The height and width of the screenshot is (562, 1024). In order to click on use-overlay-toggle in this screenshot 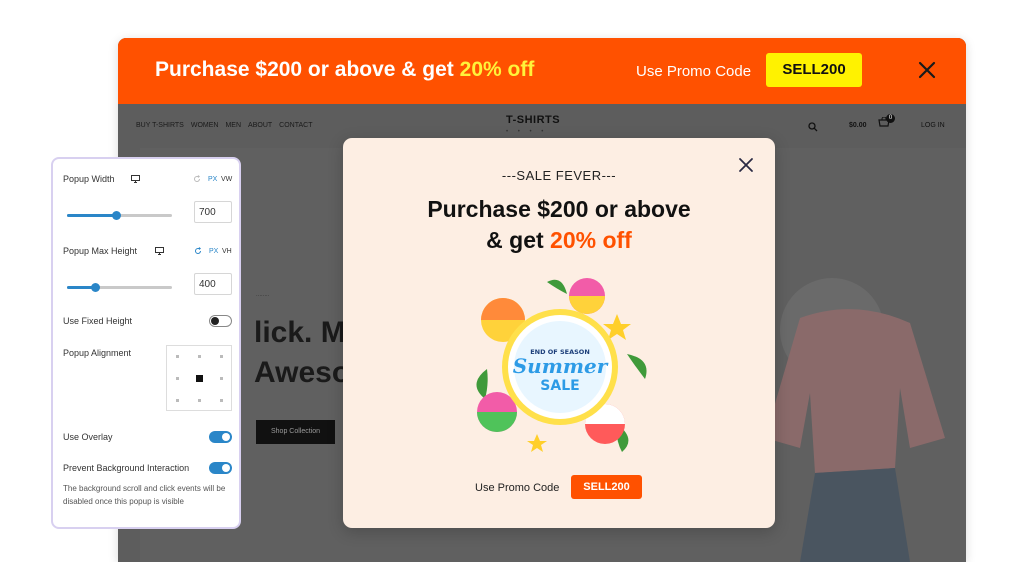, I will do `click(220, 437)`.